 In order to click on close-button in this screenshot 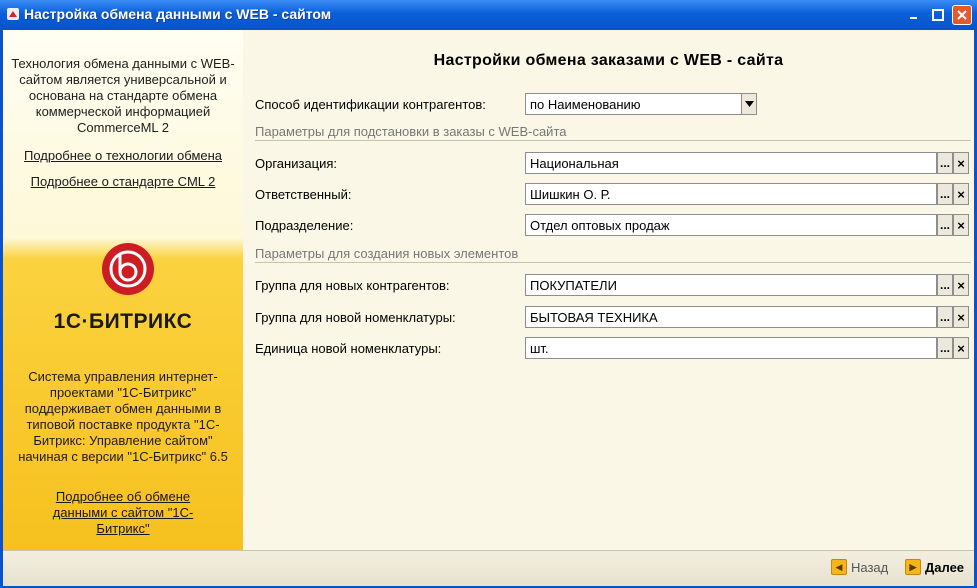, I will do `click(962, 15)`.